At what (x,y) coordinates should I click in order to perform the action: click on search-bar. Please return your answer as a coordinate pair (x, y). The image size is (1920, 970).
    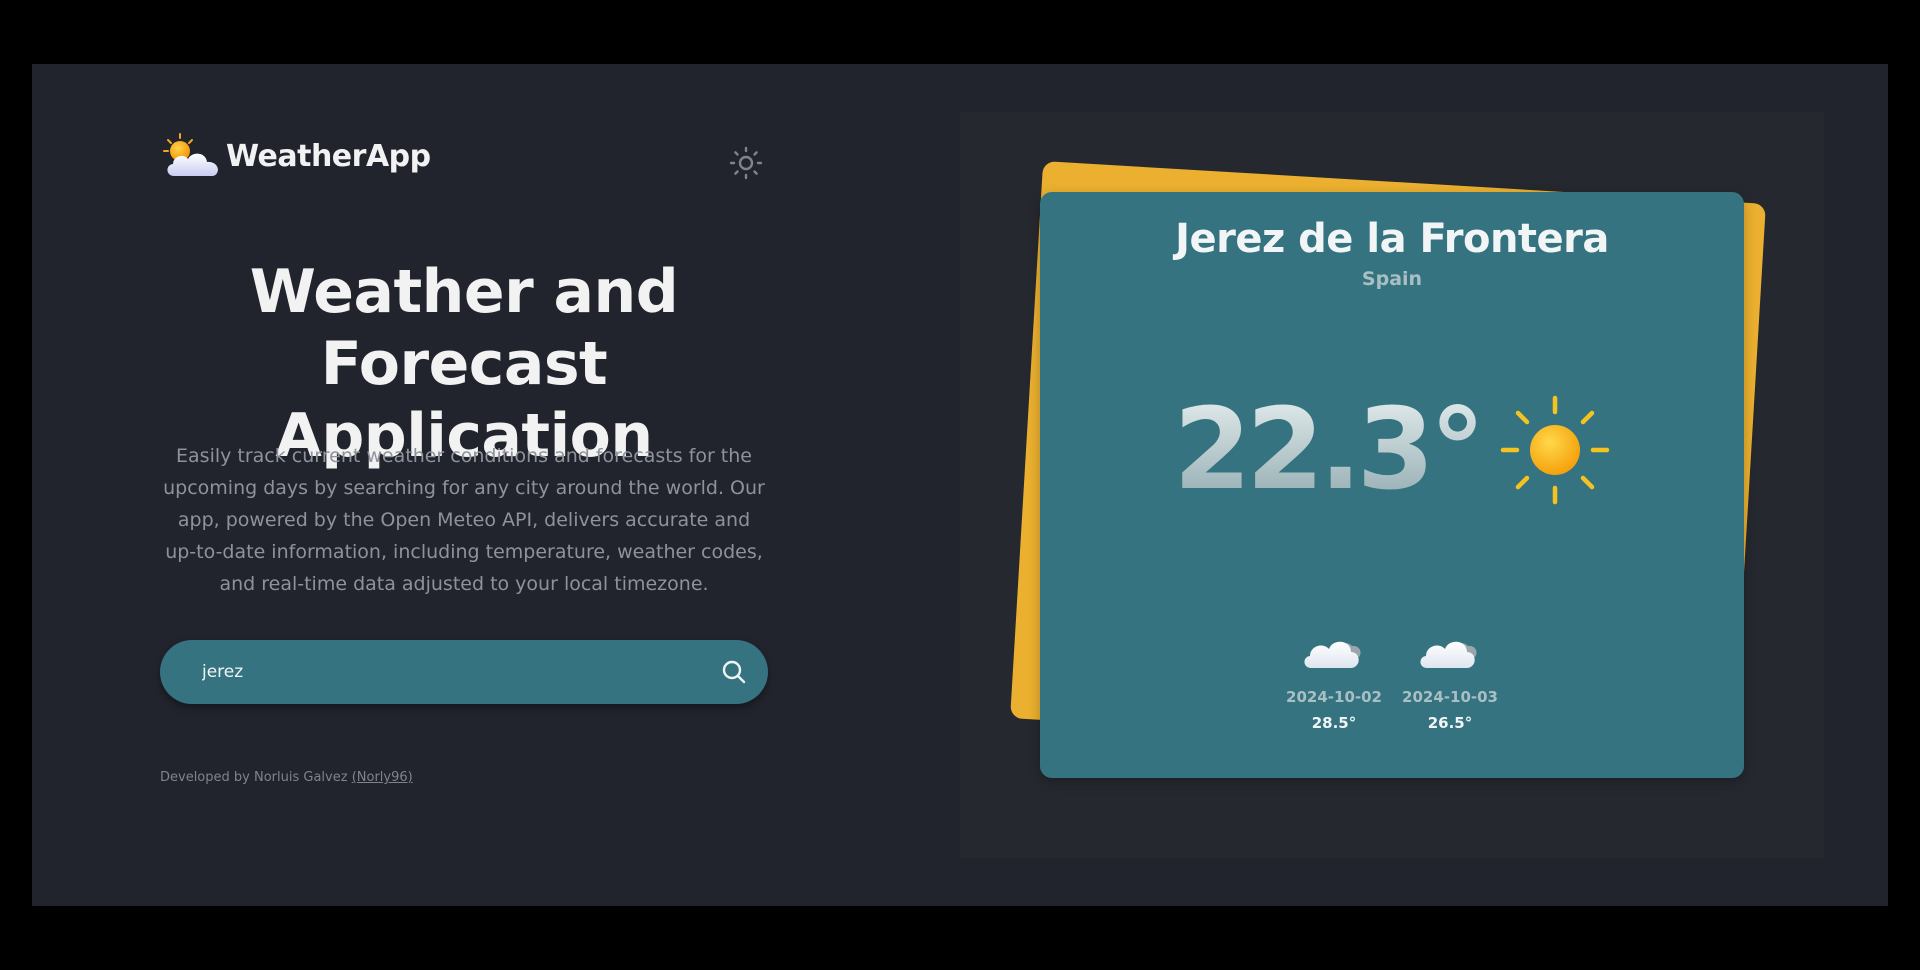
    Looking at the image, I should click on (464, 672).